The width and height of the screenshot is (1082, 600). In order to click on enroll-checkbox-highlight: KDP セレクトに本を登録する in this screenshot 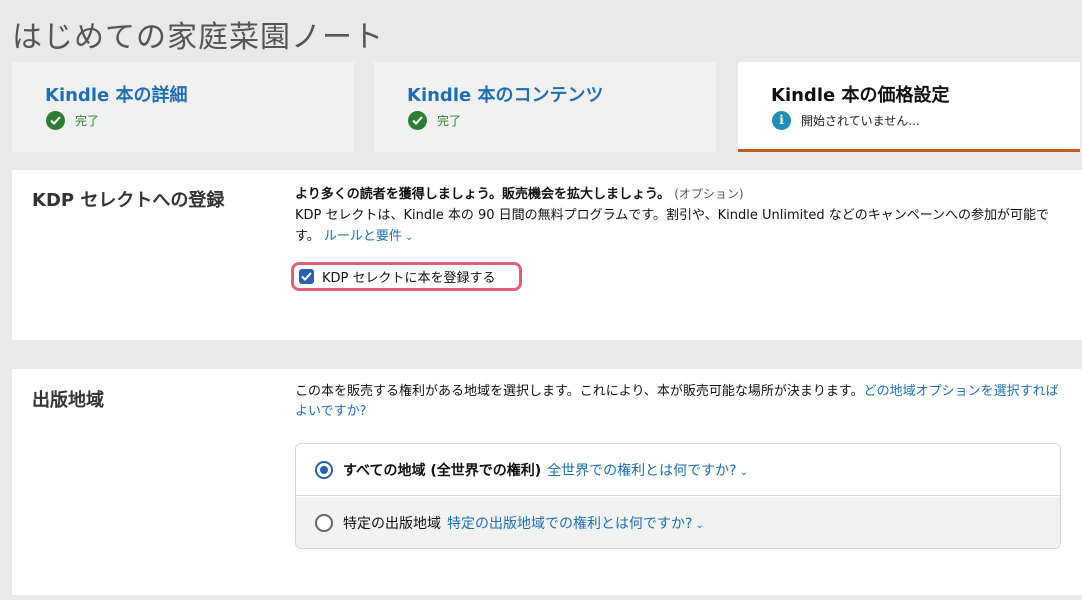, I will do `click(406, 276)`.